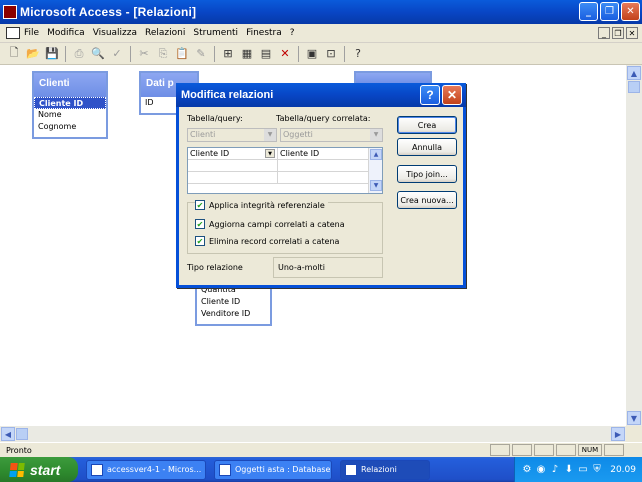 The height and width of the screenshot is (482, 642). I want to click on enforce-integrity-checkbox: ✔ Applica integrità referenziale, so click(261, 205).